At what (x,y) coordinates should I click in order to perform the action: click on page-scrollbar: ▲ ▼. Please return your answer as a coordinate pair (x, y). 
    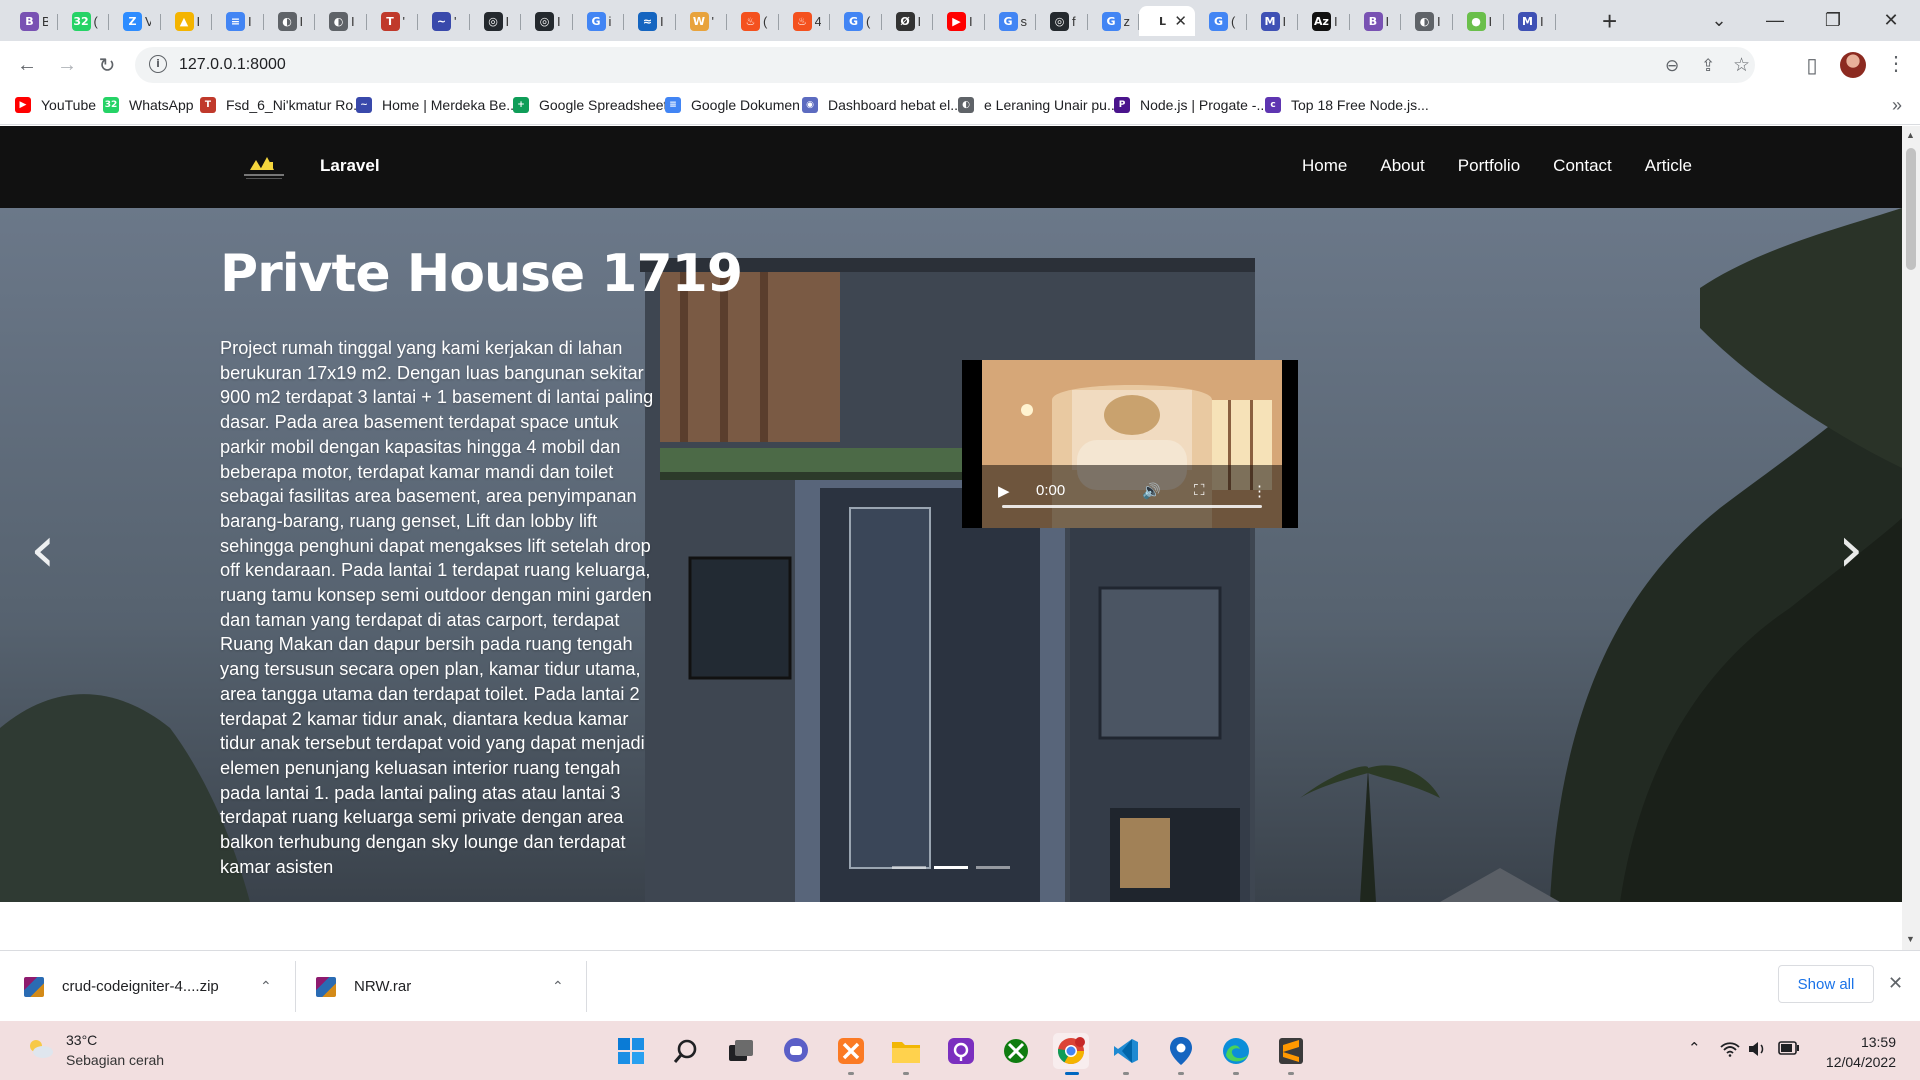
    Looking at the image, I should click on (1911, 538).